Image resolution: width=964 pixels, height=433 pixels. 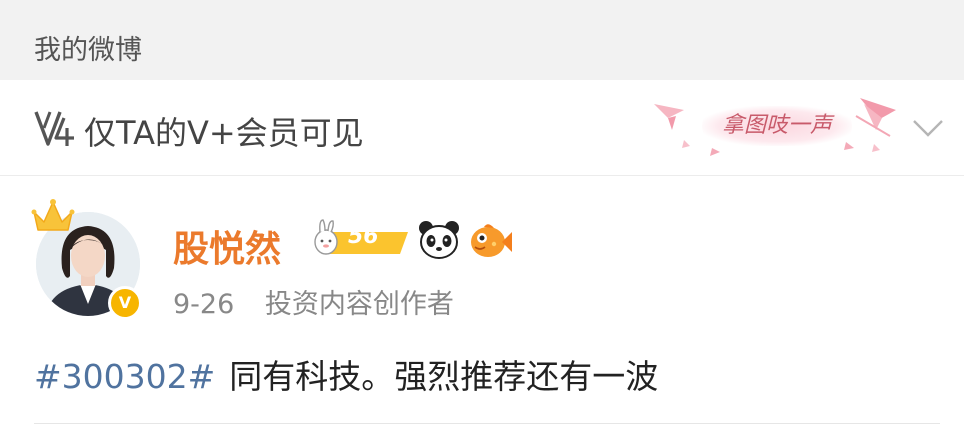 What do you see at coordinates (224, 133) in the screenshot?
I see `visibility-label: 仅TA的V+会员可见` at bounding box center [224, 133].